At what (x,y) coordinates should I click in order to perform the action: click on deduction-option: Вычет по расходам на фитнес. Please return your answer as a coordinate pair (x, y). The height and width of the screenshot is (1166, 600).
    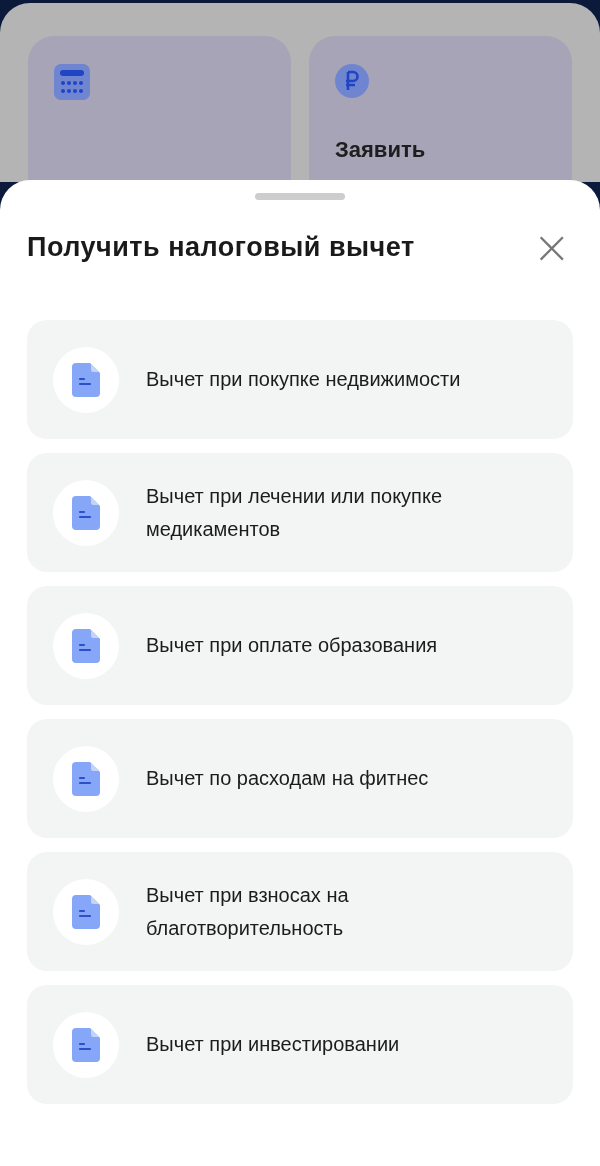
    Looking at the image, I should click on (300, 778).